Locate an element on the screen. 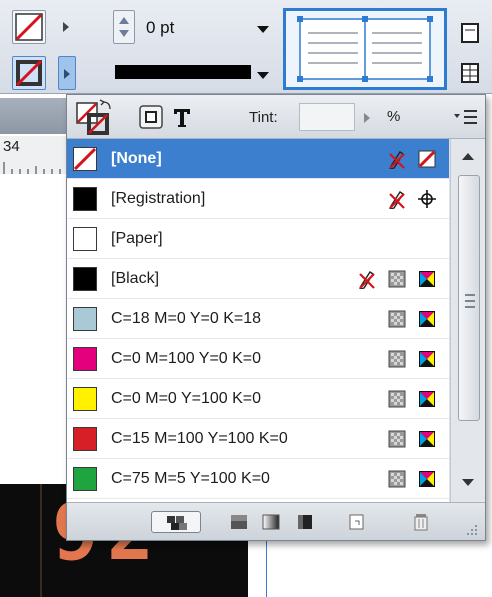 Image resolution: width=492 pixels, height=597 pixels. show-color-swatches-button is located at coordinates (239, 522).